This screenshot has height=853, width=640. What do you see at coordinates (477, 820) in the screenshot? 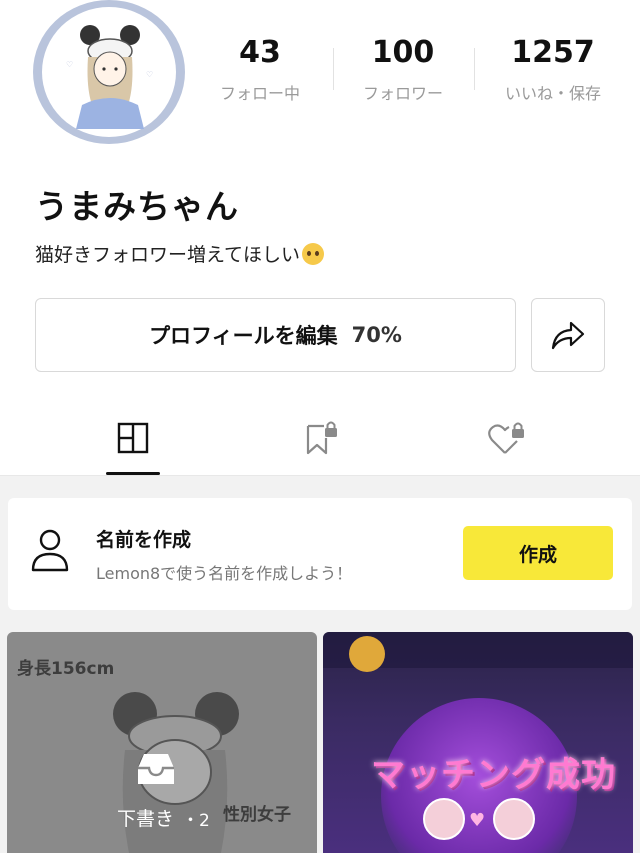
I see `heart-icon: ♥` at bounding box center [477, 820].